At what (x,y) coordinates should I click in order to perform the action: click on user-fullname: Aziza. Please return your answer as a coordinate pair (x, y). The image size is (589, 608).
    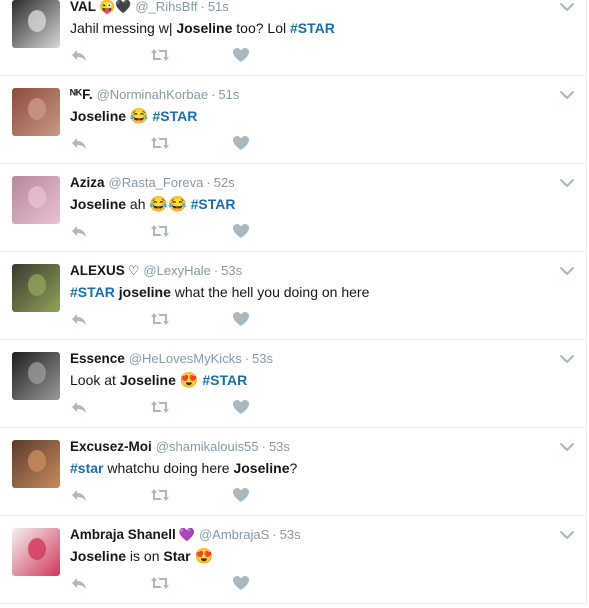
    Looking at the image, I should click on (87, 182).